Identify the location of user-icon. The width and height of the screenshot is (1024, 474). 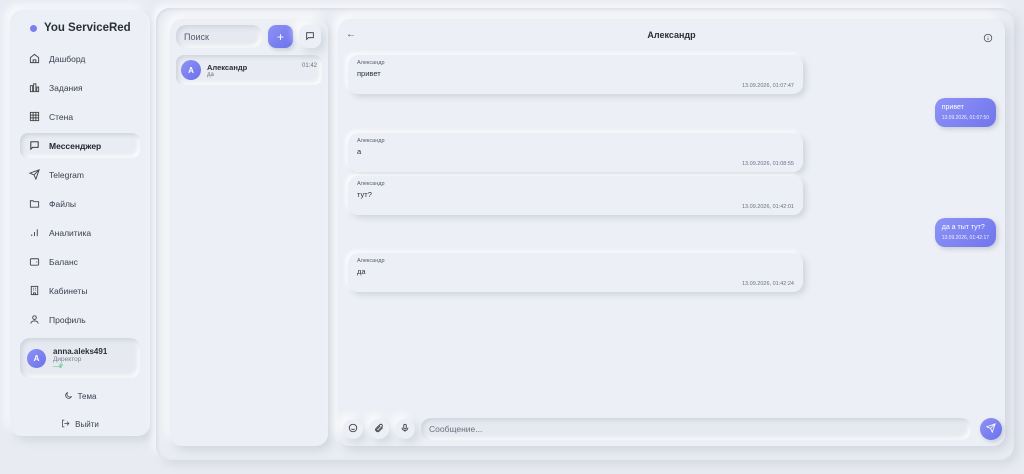
(34, 320).